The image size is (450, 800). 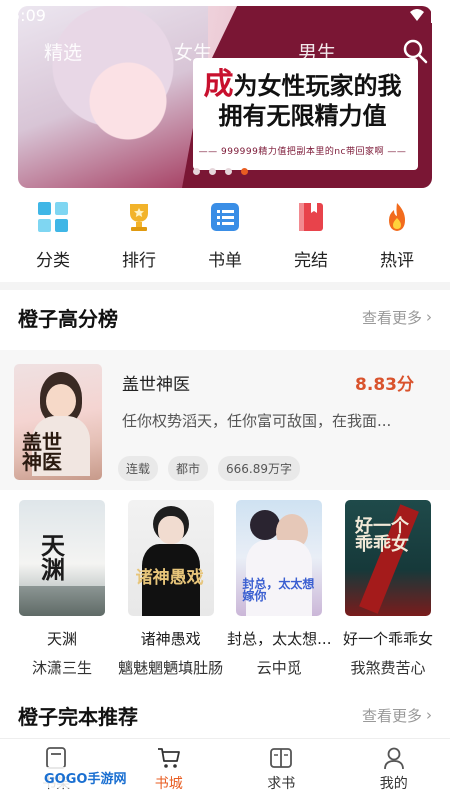 What do you see at coordinates (311, 240) in the screenshot?
I see `category-finished: 完结` at bounding box center [311, 240].